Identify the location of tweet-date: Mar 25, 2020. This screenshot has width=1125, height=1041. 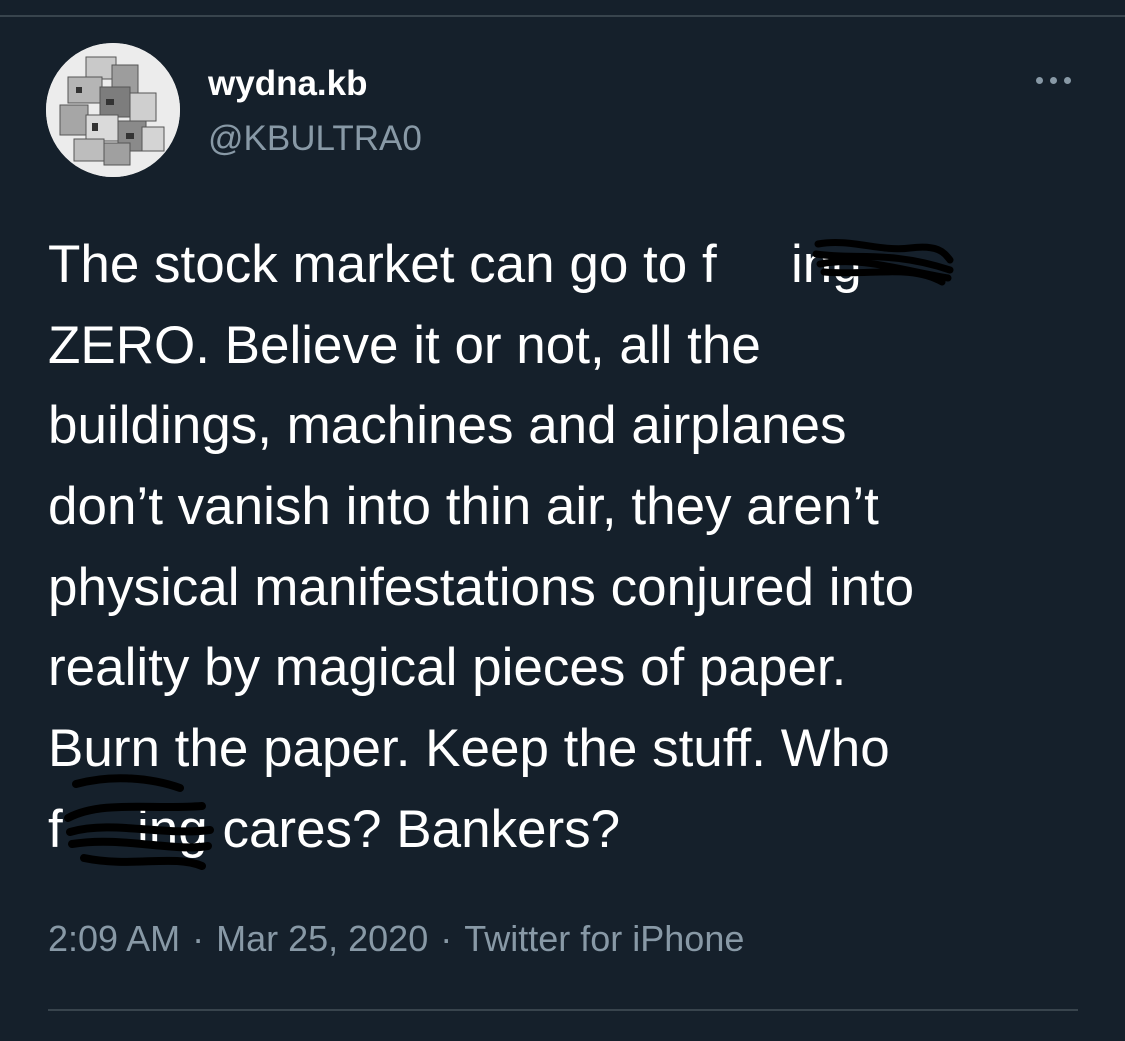
(322, 938).